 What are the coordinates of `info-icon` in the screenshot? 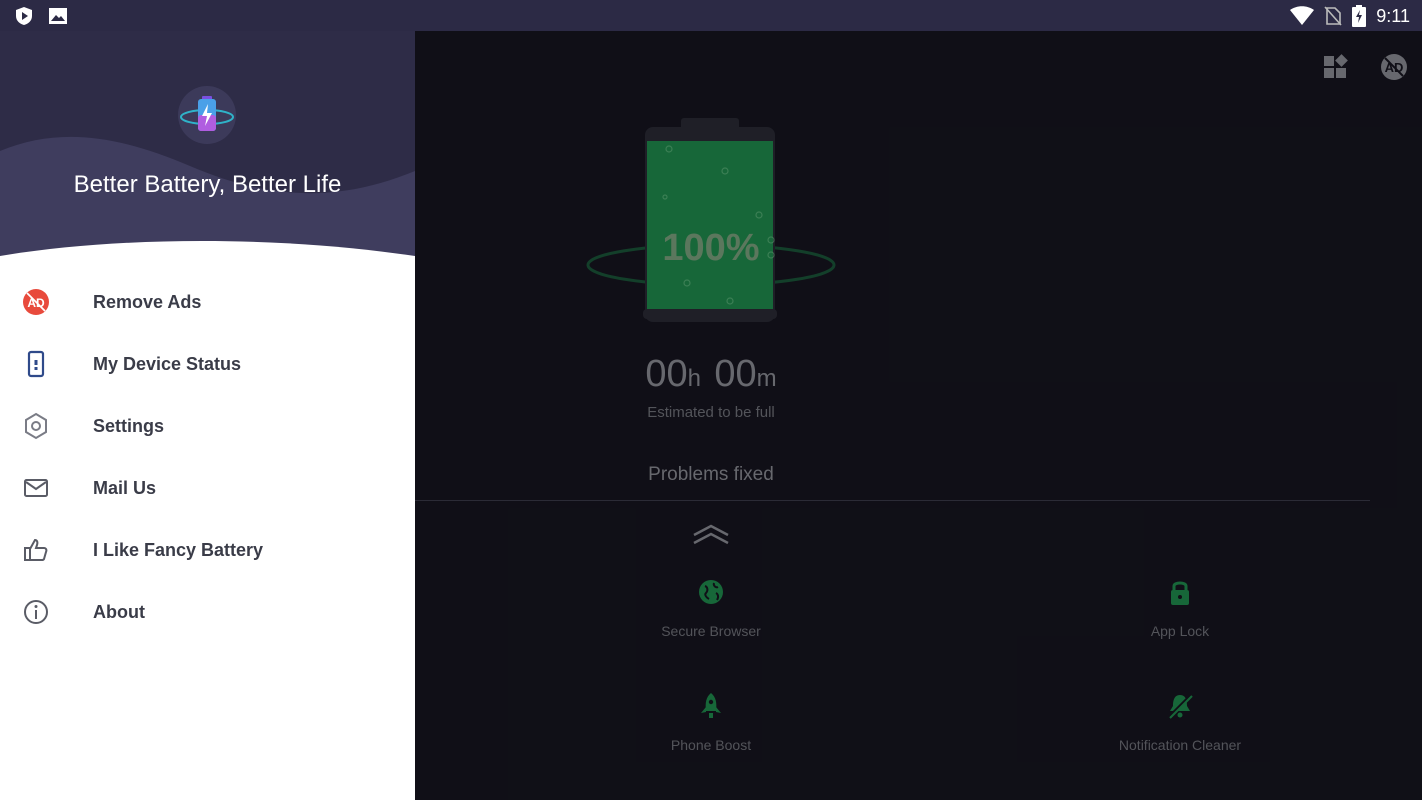 It's located at (36, 612).